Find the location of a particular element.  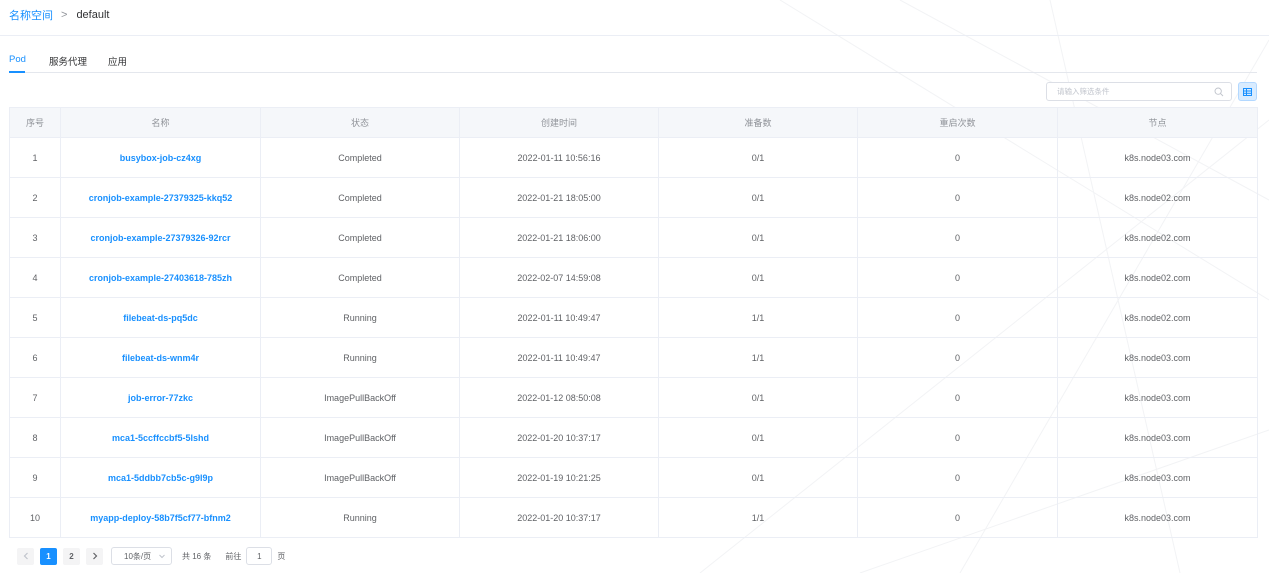

filter-search-input is located at coordinates (1127, 91).